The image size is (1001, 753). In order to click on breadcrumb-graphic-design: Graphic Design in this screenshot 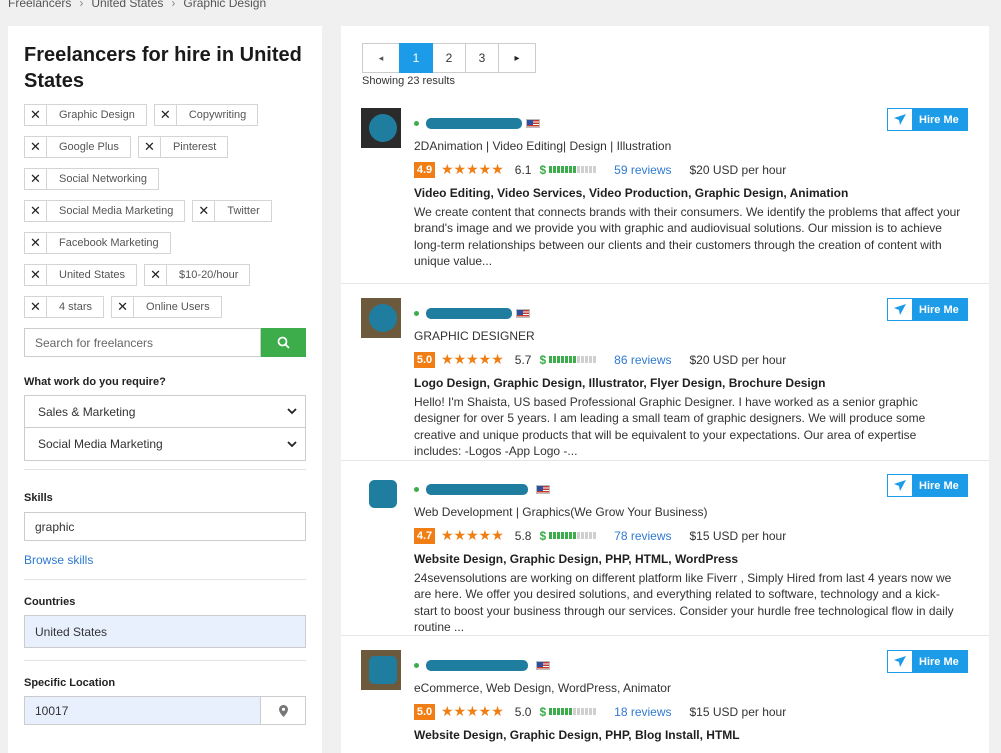, I will do `click(224, 5)`.